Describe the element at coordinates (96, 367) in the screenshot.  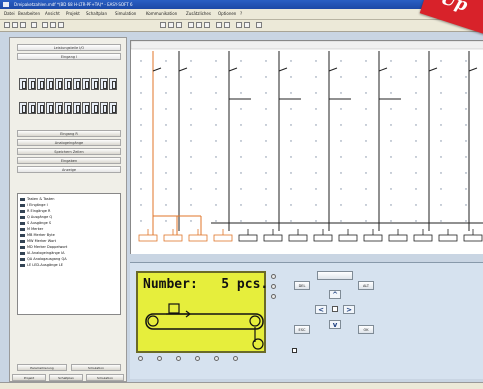
I see `simulation-button: Simulation` at that location.